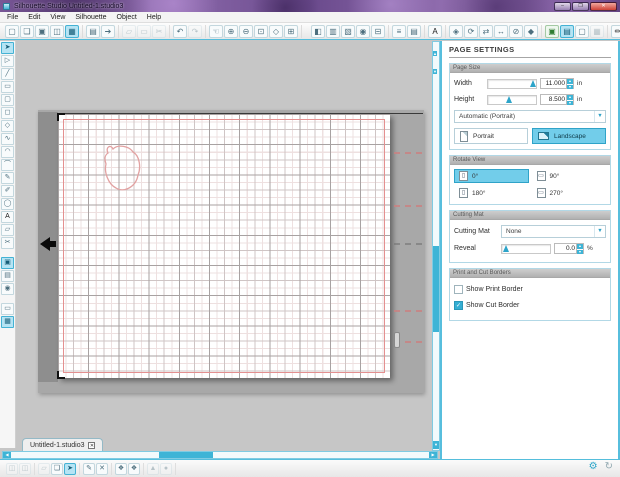 This screenshot has height=477, width=620. What do you see at coordinates (491, 176) in the screenshot?
I see `rotate-0-button: ▯ 0°` at bounding box center [491, 176].